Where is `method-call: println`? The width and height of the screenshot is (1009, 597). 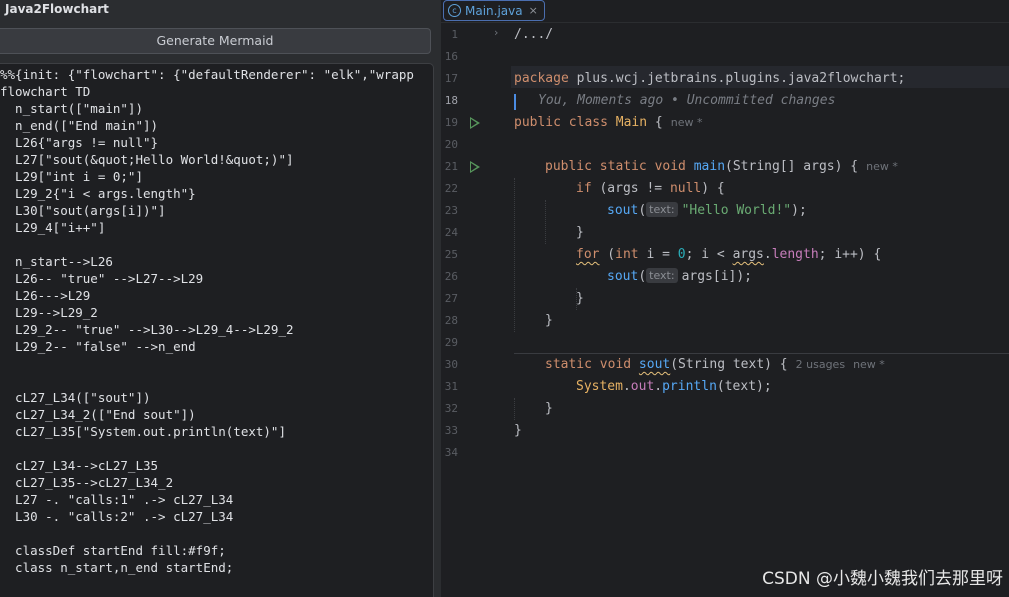
method-call: println is located at coordinates (689, 386).